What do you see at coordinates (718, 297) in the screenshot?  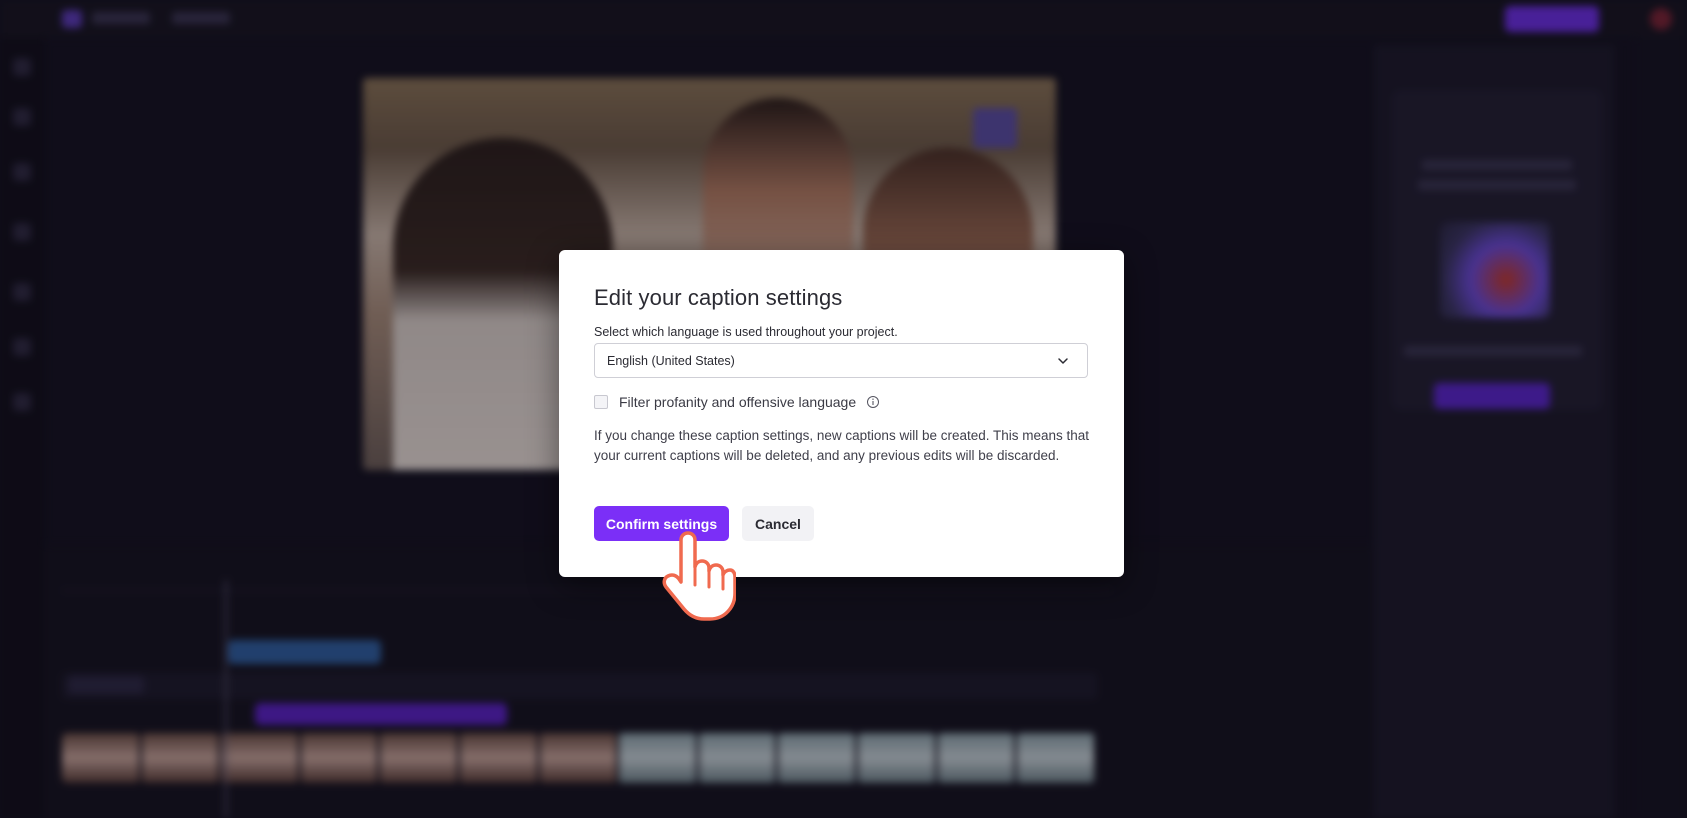 I see `dialog-title: Edit your caption settings` at bounding box center [718, 297].